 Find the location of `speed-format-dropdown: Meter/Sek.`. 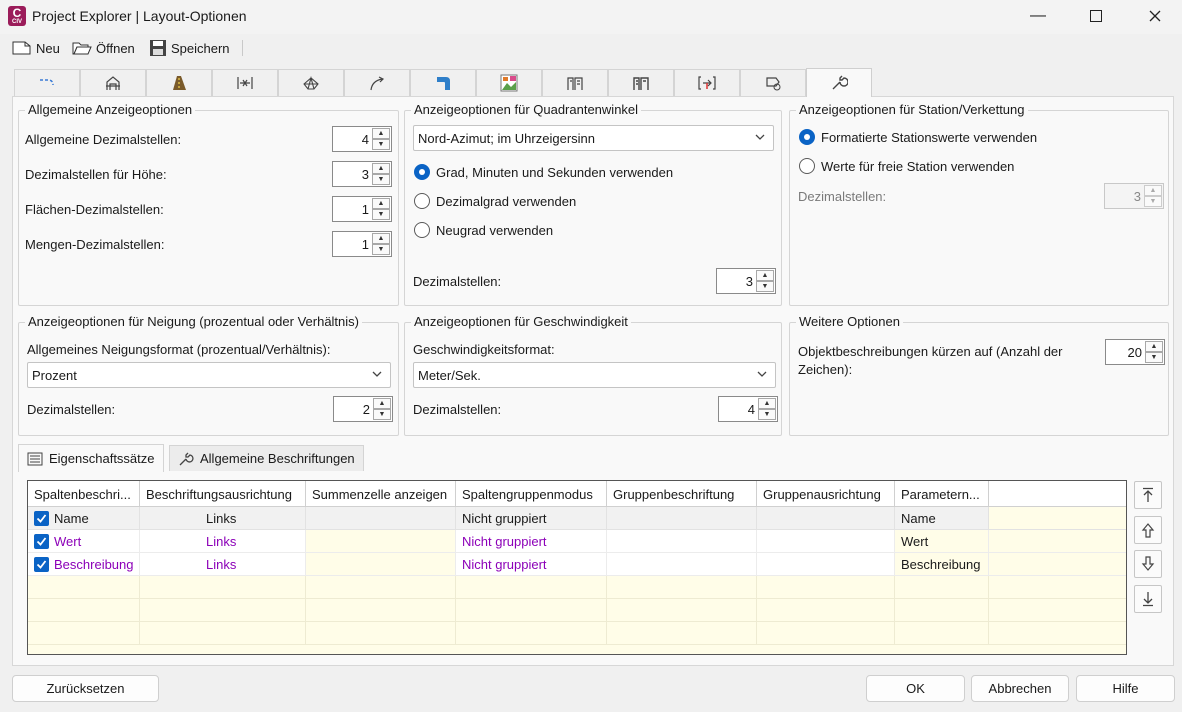

speed-format-dropdown: Meter/Sek. is located at coordinates (594, 375).